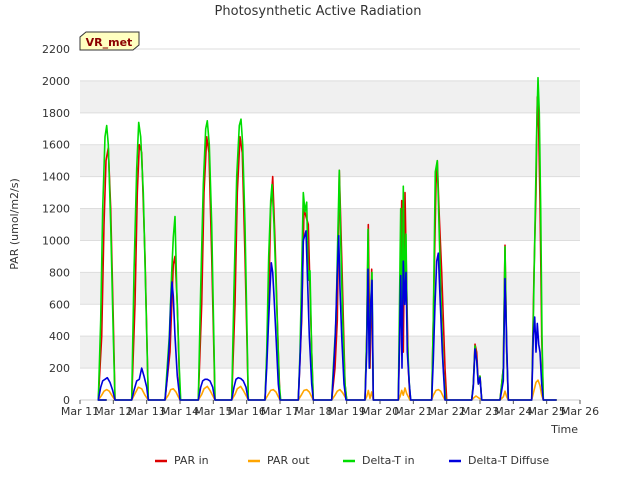  I want to click on y-tick-label: 800, so click(59, 272).